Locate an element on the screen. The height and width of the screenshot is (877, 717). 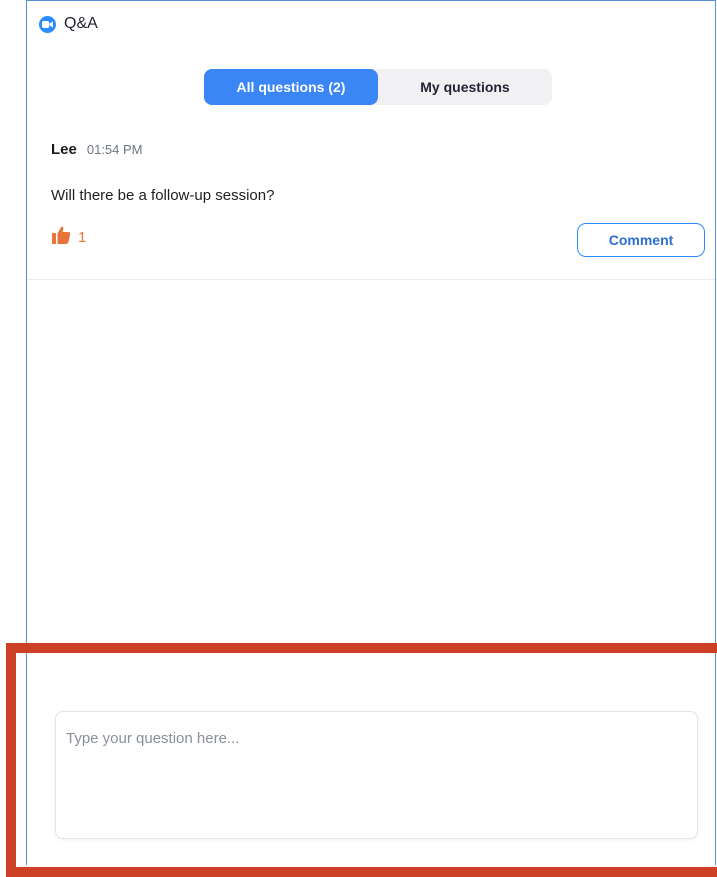
like-count: 1 is located at coordinates (82, 237).